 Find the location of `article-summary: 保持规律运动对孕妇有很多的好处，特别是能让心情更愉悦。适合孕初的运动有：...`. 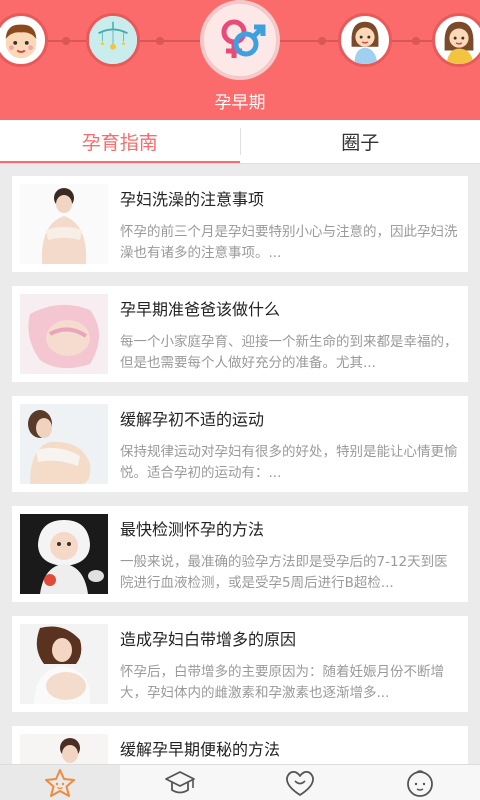

article-summary: 保持规律运动对孕妇有很多的好处，特别是能让心情更愉悦。适合孕初的运动有：... is located at coordinates (289, 462).